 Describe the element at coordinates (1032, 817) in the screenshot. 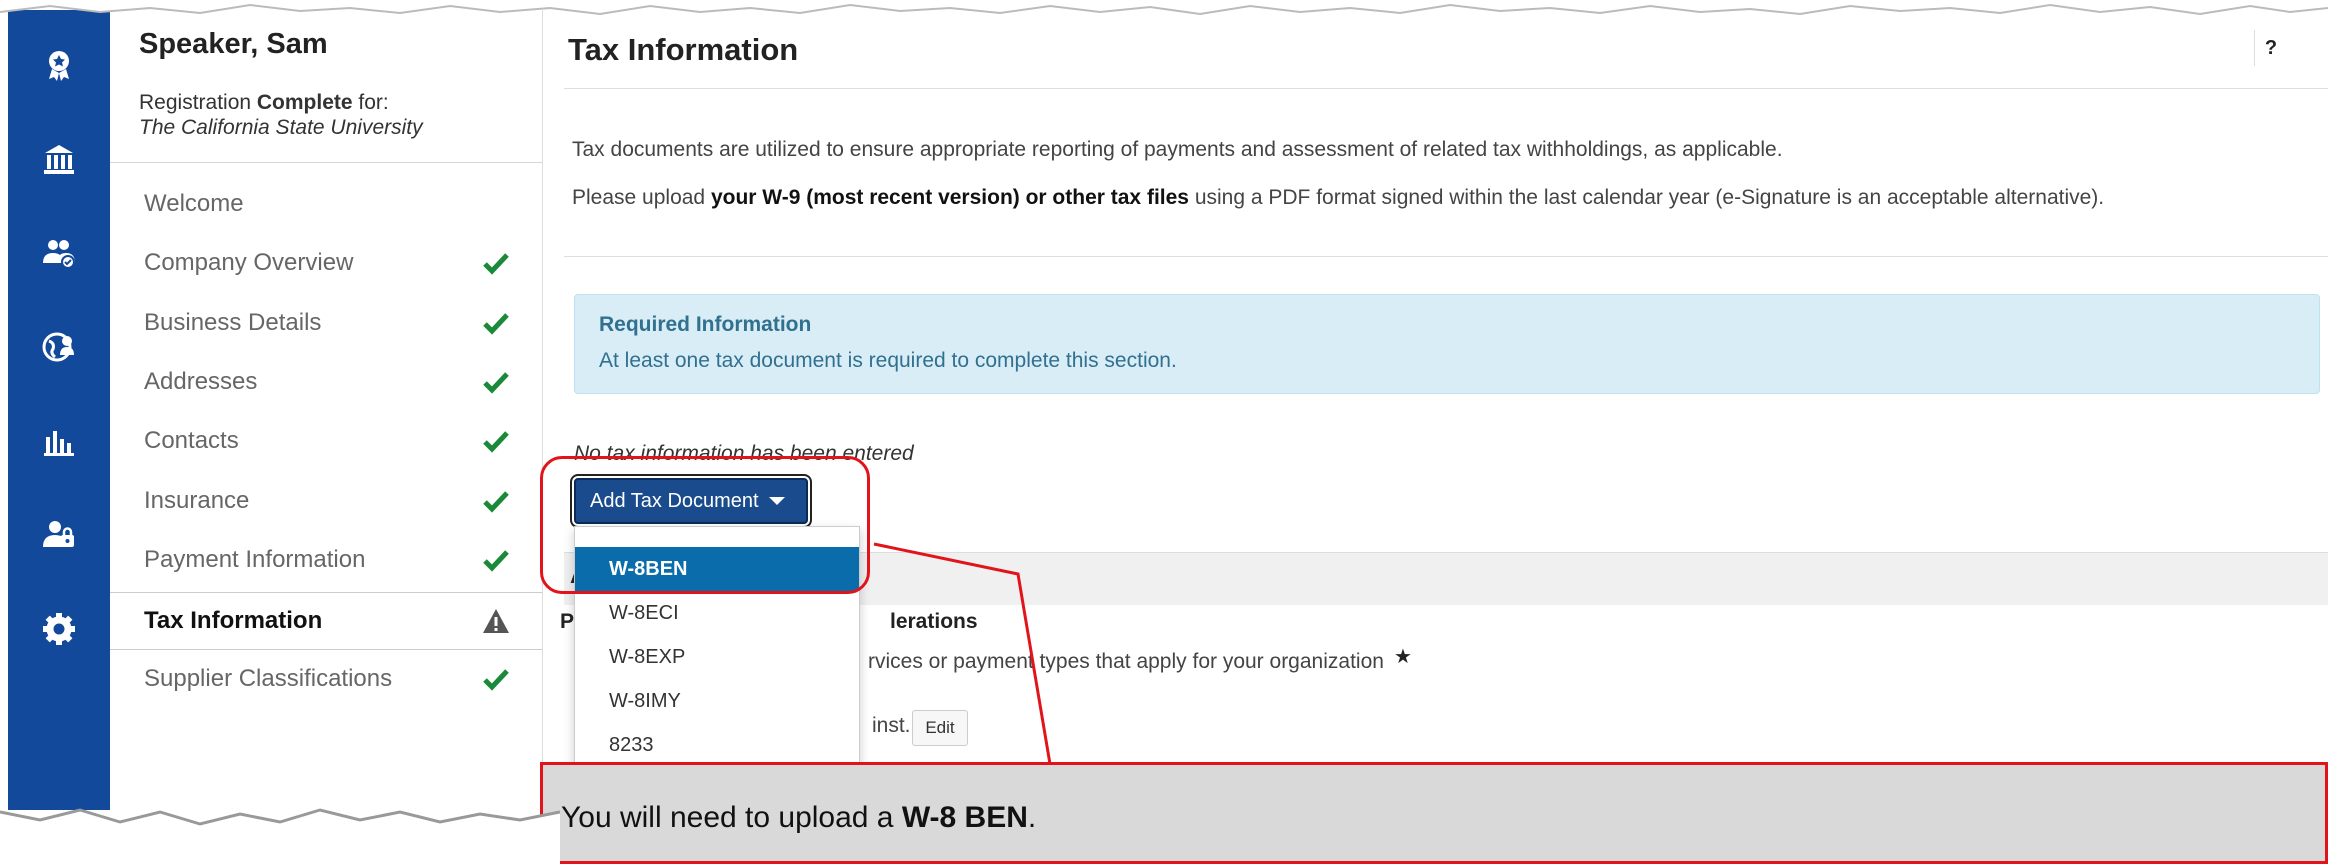

I see `callout-suffix: .` at that location.